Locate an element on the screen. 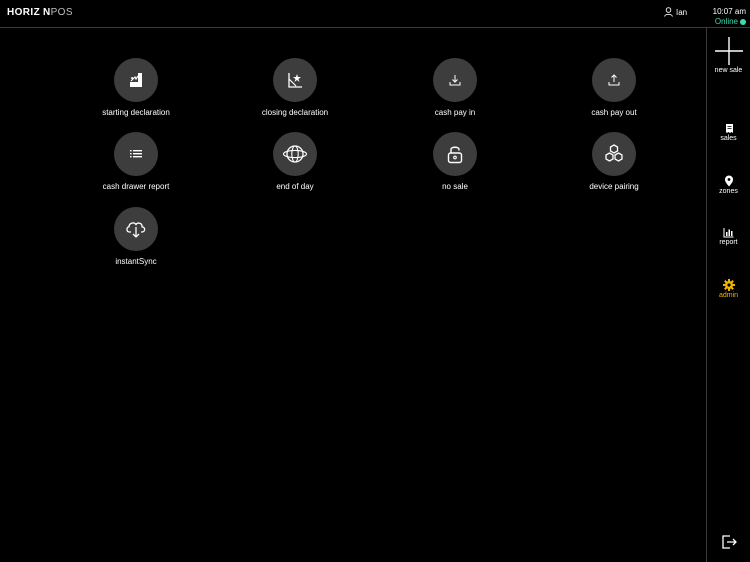  user-name: Ian is located at coordinates (682, 12).